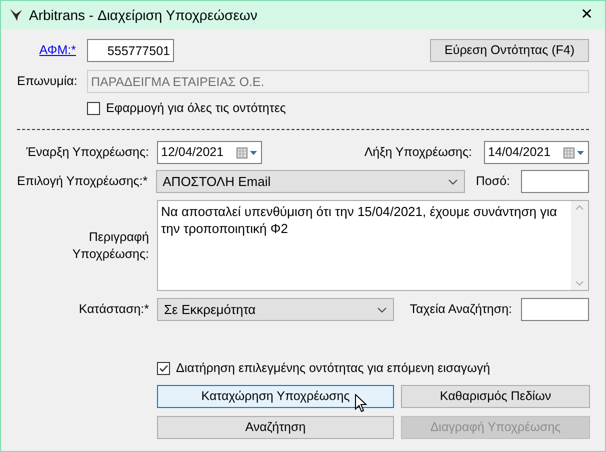 This screenshot has width=606, height=452. What do you see at coordinates (555, 181) in the screenshot?
I see `amount-field` at bounding box center [555, 181].